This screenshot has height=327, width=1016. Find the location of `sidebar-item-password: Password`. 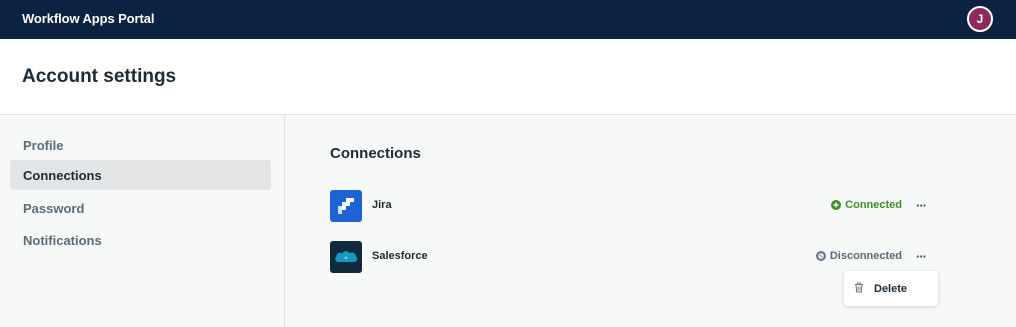

sidebar-item-password: Password is located at coordinates (140, 208).